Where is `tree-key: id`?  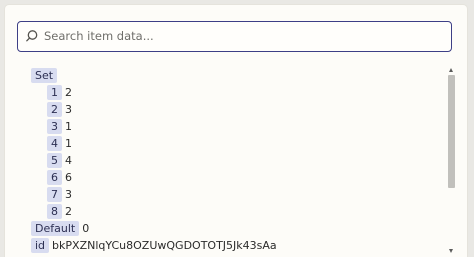 tree-key: id is located at coordinates (40, 245).